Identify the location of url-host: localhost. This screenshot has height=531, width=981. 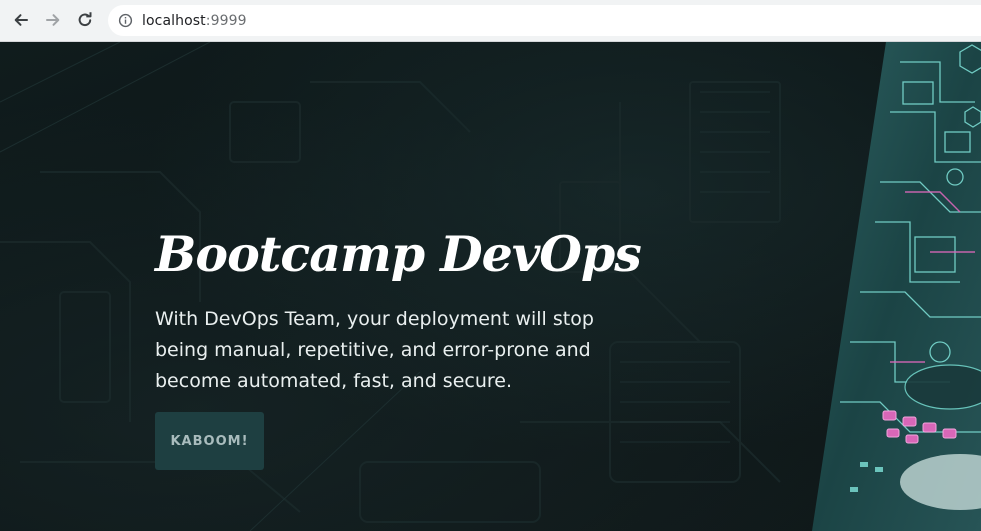
(174, 20).